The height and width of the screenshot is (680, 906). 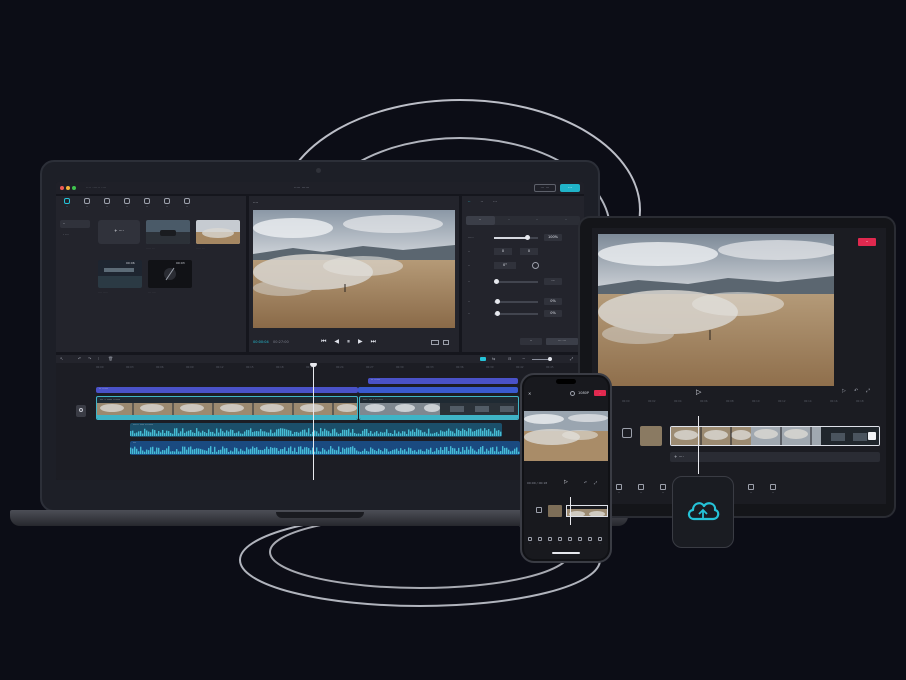 I want to click on cover-button, so click(x=81, y=411).